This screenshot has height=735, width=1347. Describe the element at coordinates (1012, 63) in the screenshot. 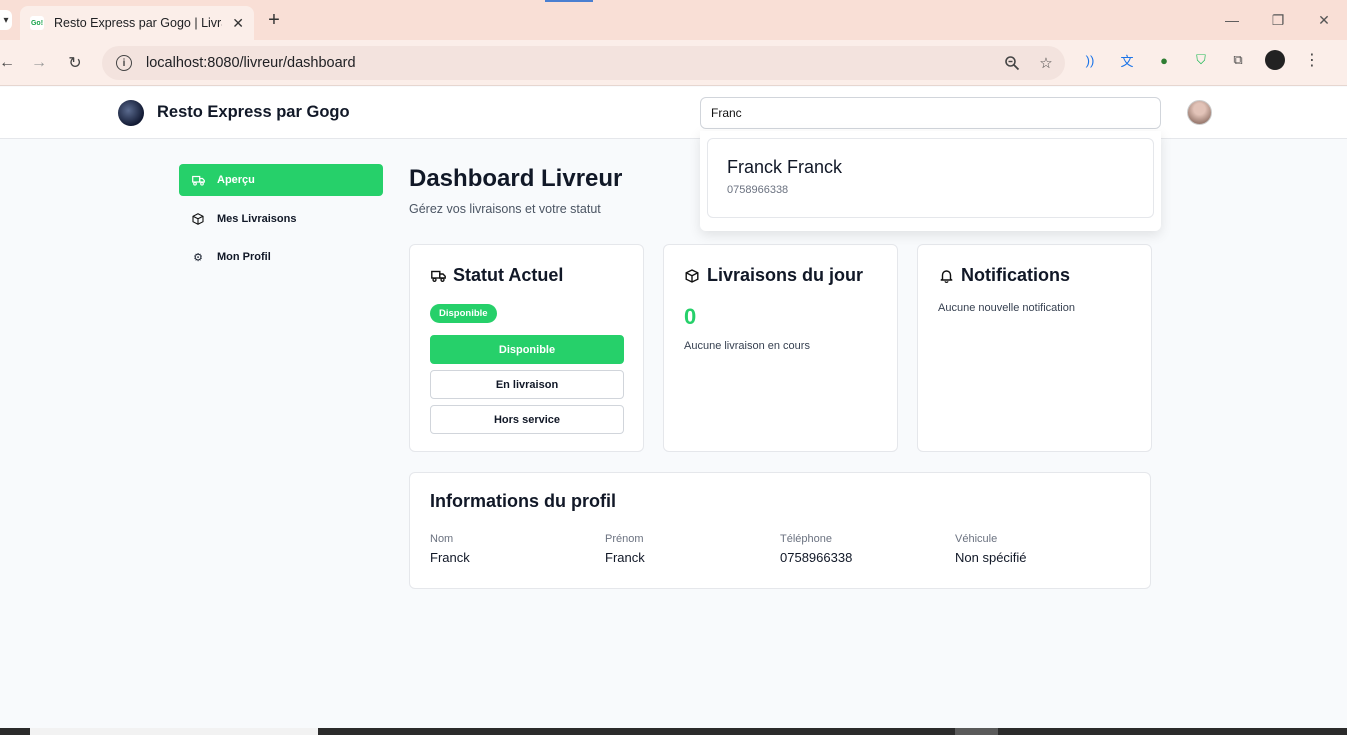

I see `zoom-icon` at that location.